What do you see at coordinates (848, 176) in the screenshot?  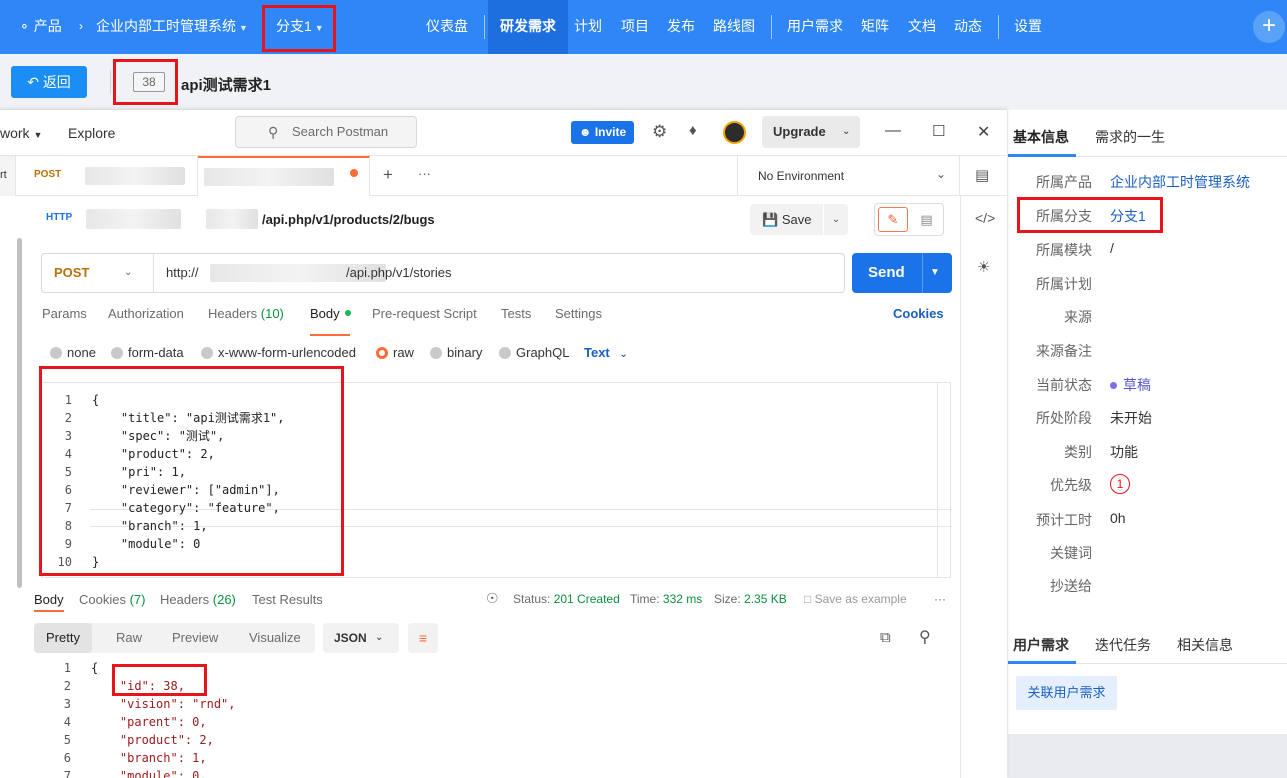 I see `environment-selector: No Environment ⌄` at bounding box center [848, 176].